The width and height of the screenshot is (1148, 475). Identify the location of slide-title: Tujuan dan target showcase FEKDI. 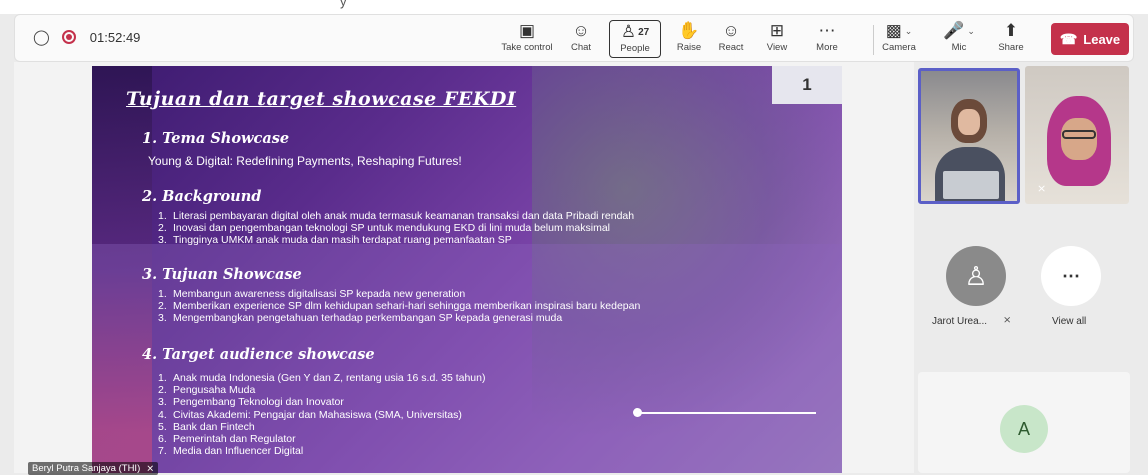
(321, 99).